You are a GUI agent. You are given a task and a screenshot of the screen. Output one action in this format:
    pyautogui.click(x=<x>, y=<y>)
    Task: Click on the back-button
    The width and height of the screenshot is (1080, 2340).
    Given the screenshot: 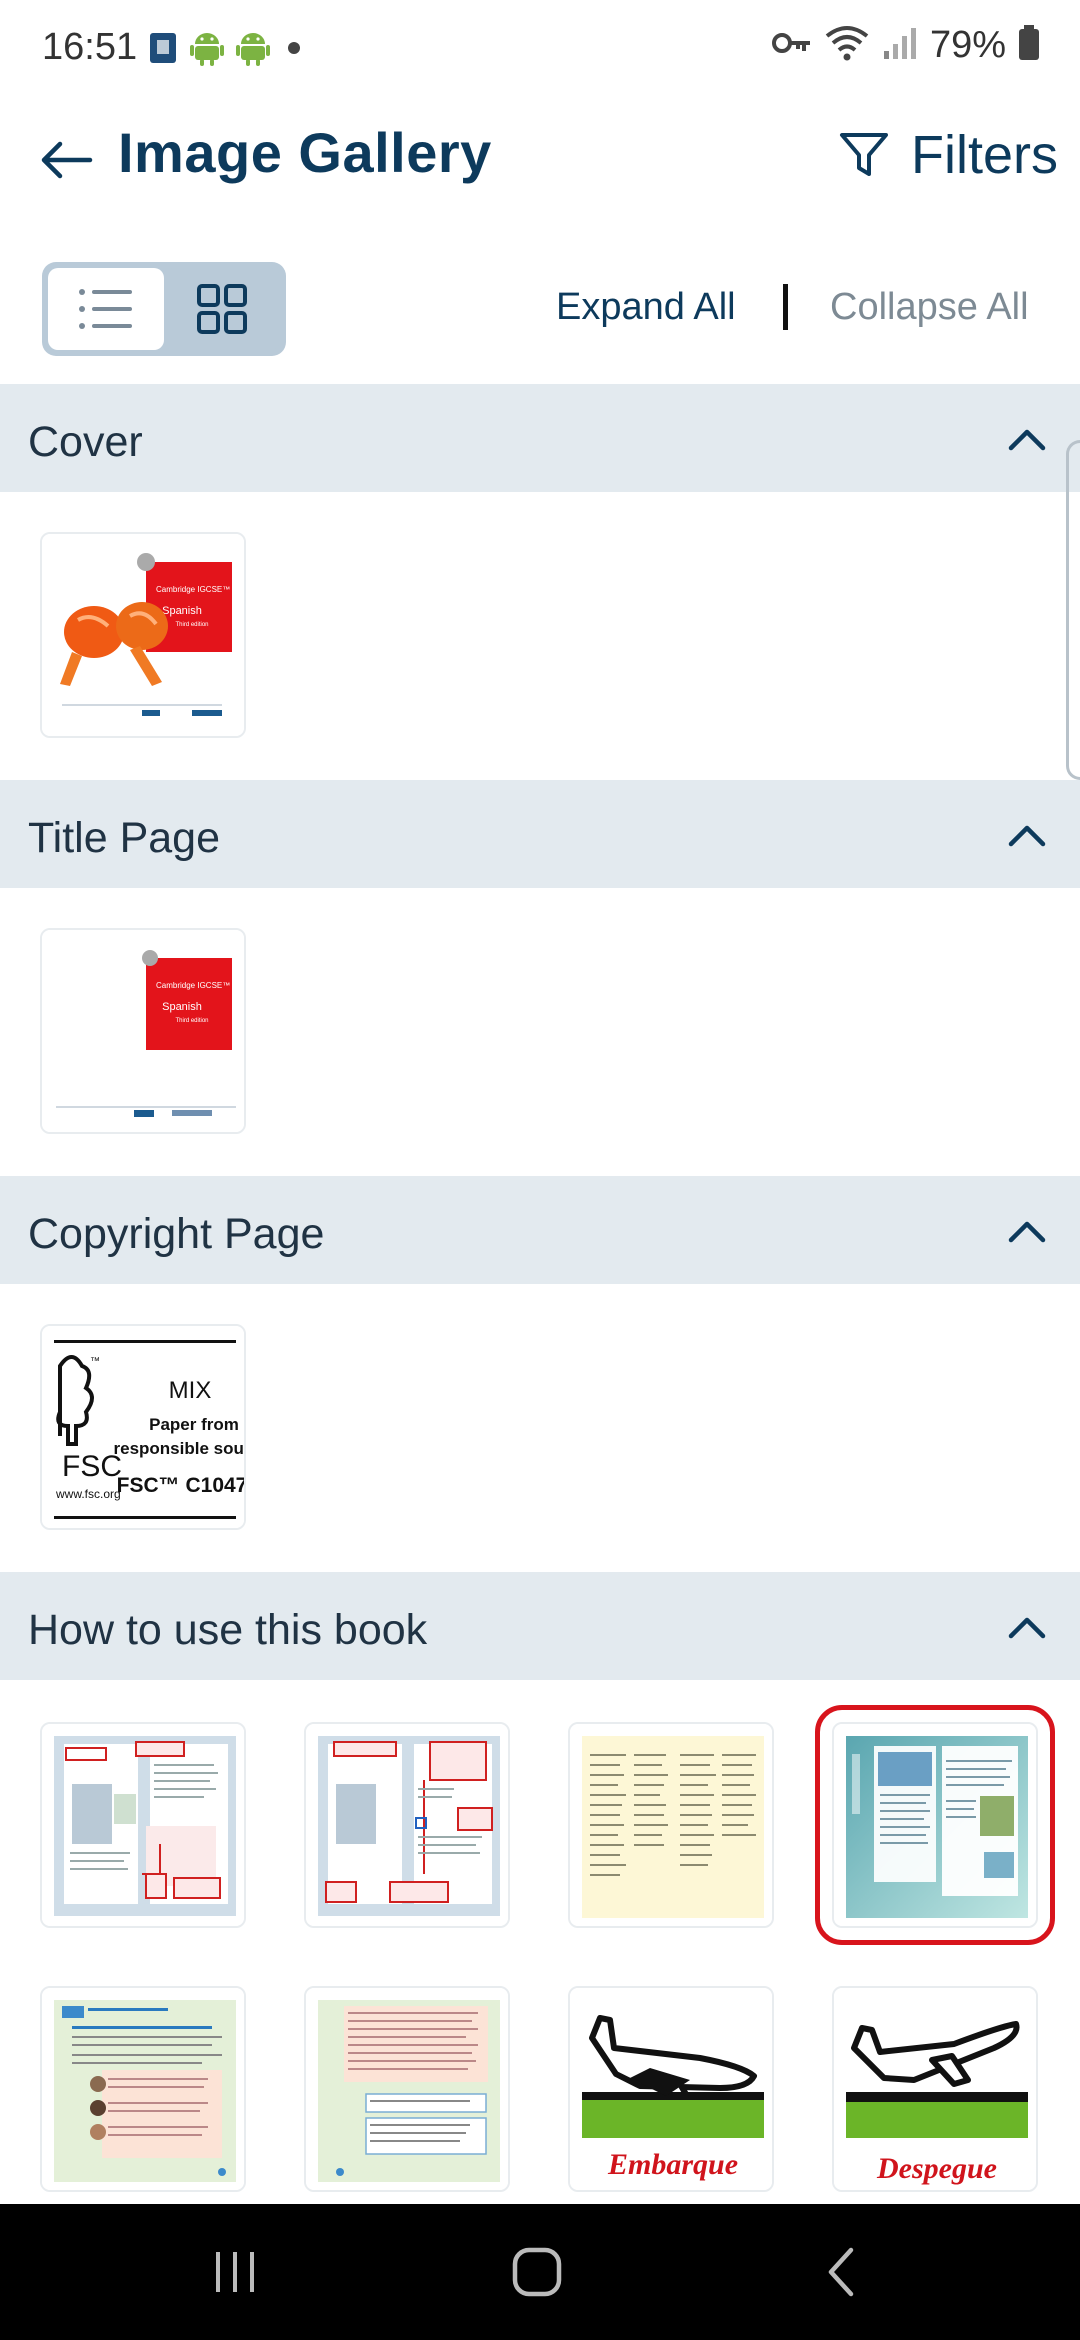 What is the action you would take?
    pyautogui.click(x=66, y=160)
    